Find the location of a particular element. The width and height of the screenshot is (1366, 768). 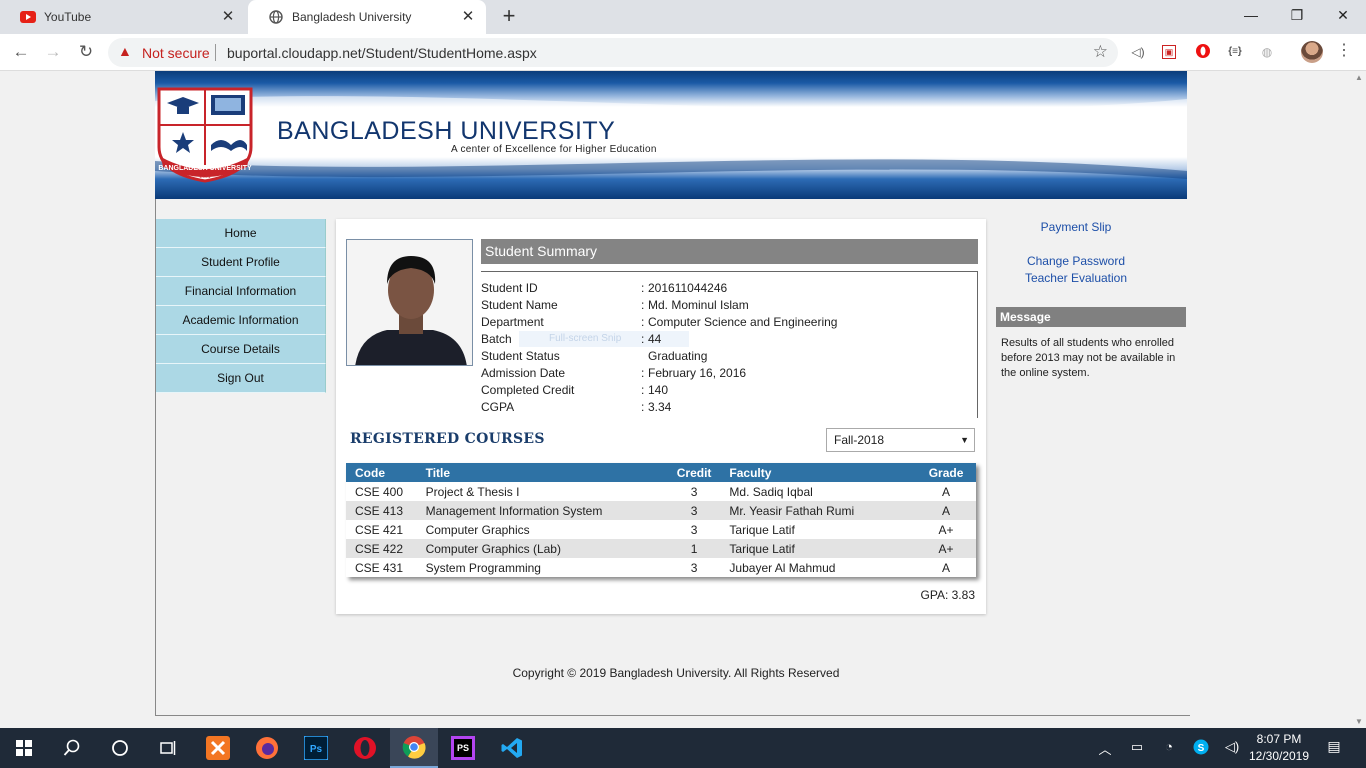

teacher-evaluation-link: Teacher Evaluation is located at coordinates (1076, 278).